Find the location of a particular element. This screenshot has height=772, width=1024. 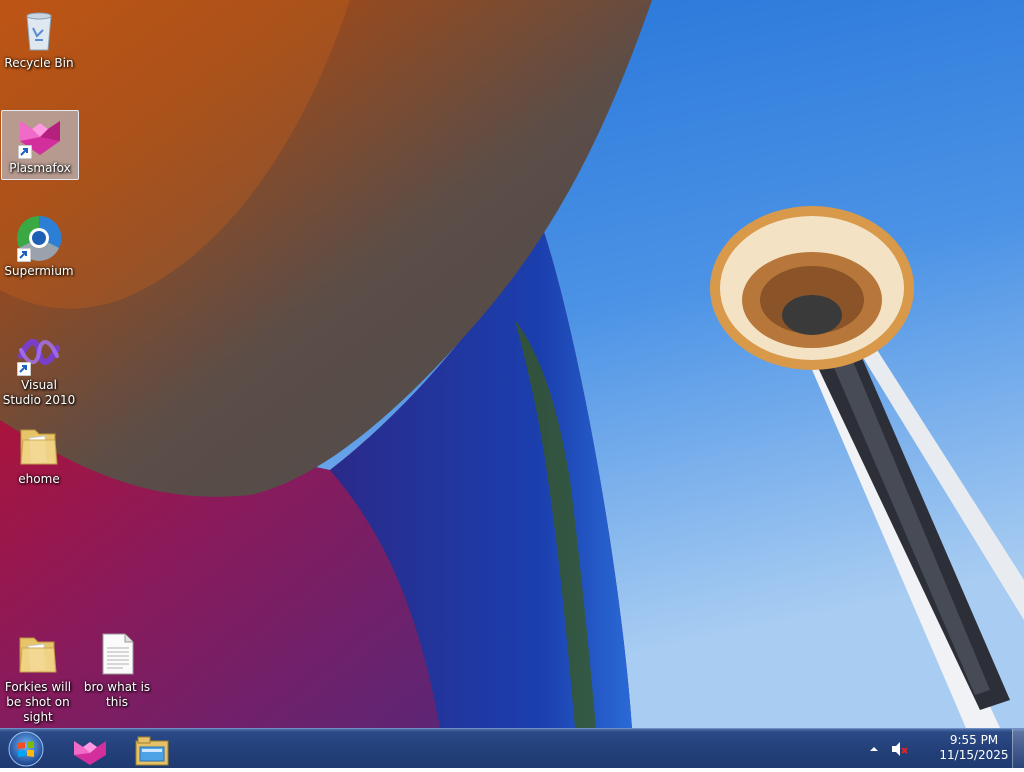

desktop-icon-label: Forkies will be shot on sight is located at coordinates (38, 702).